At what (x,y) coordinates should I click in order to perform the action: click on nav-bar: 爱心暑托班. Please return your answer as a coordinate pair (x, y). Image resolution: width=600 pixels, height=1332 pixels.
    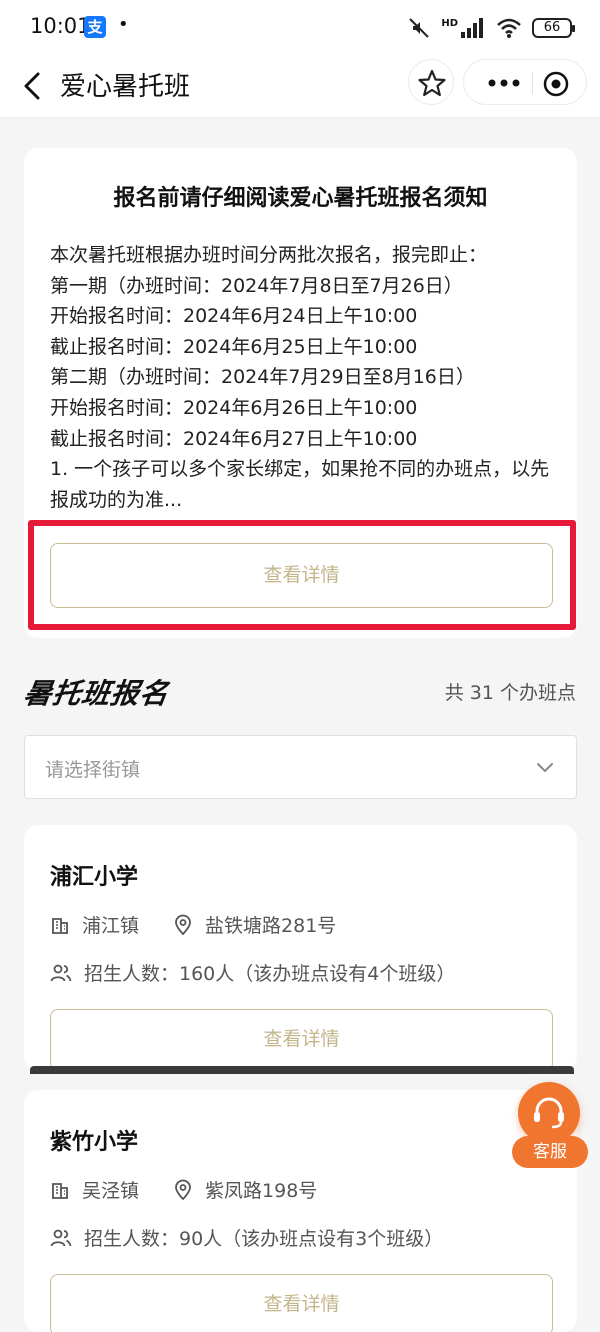
    Looking at the image, I should click on (300, 87).